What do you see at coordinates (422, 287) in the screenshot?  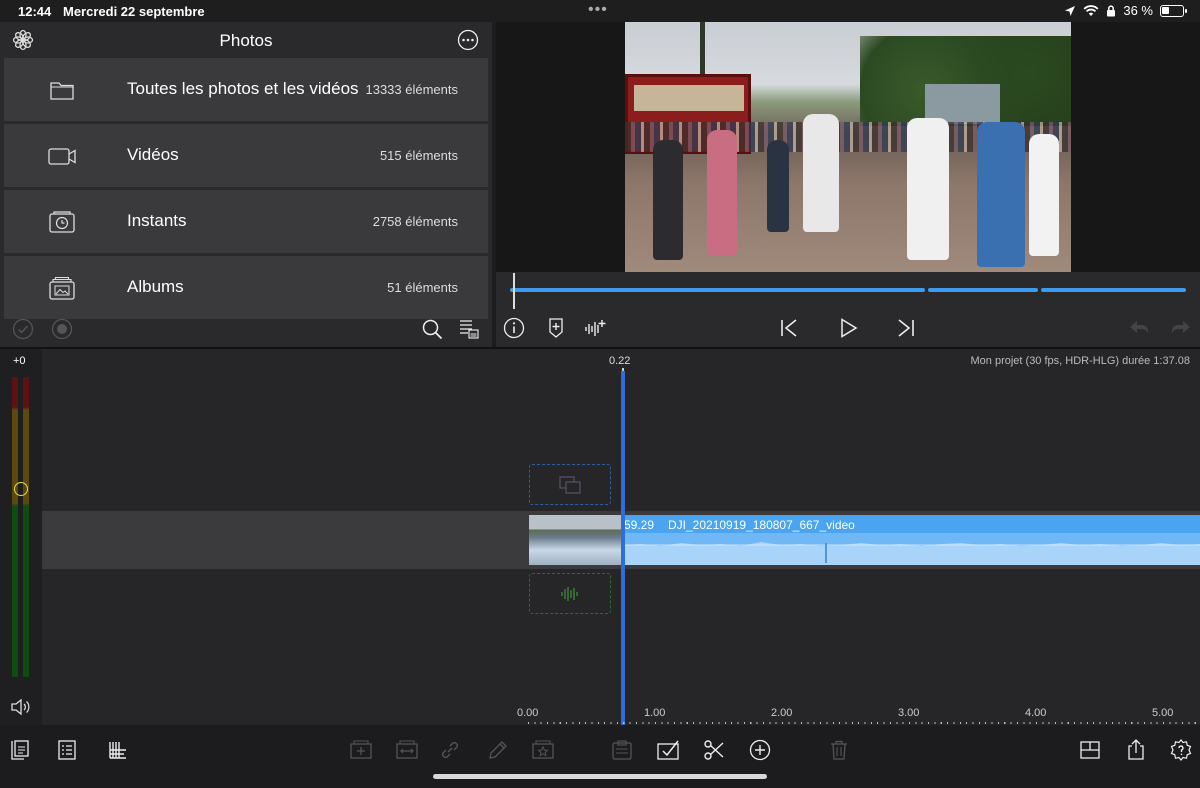 I see `list-item-count: 51 éléments` at bounding box center [422, 287].